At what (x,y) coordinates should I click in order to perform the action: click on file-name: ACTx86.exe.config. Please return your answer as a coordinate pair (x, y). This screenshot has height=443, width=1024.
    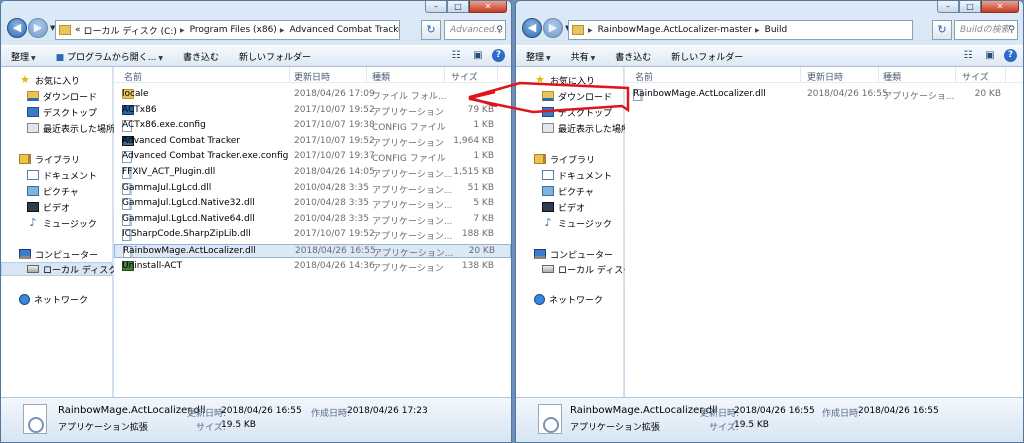
    Looking at the image, I should click on (164, 125).